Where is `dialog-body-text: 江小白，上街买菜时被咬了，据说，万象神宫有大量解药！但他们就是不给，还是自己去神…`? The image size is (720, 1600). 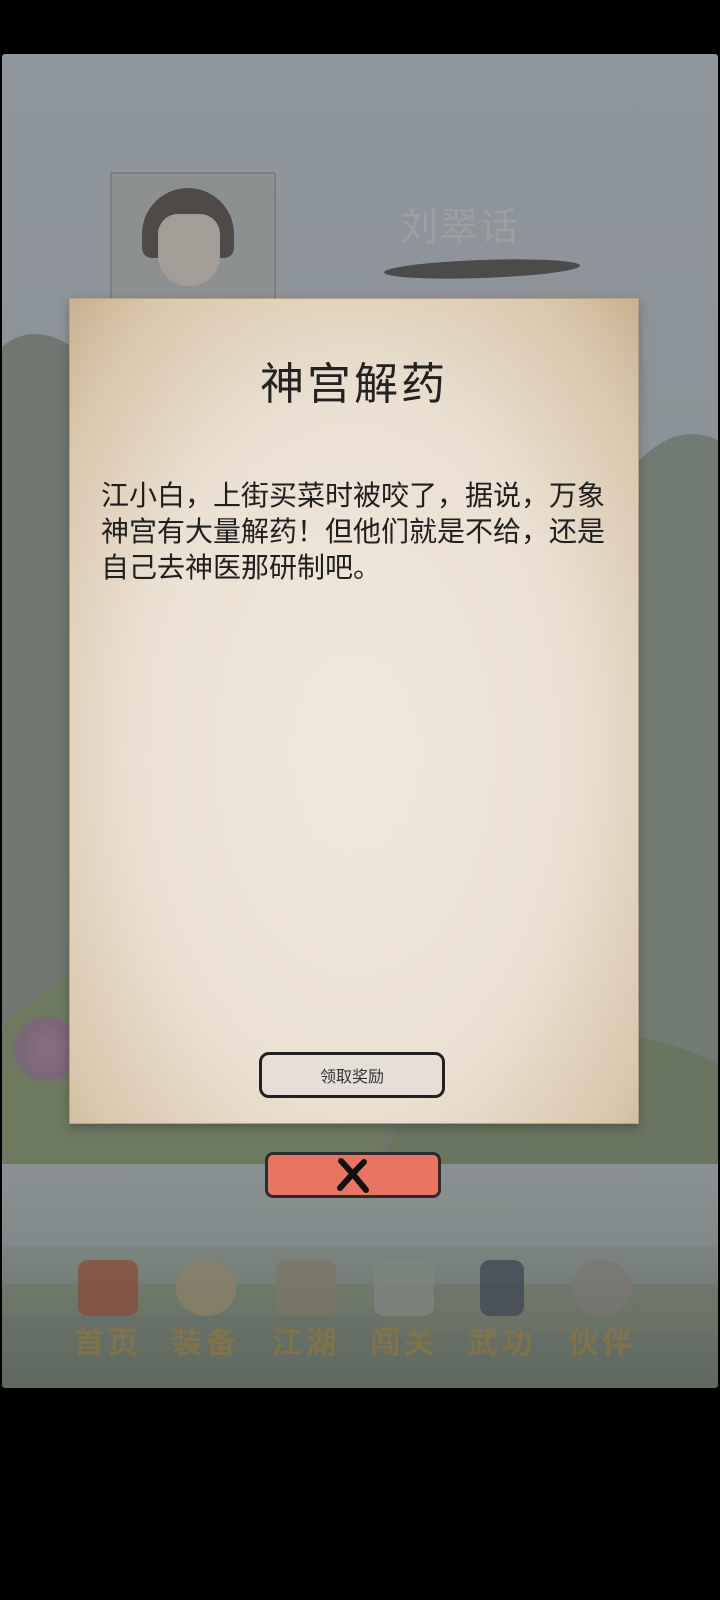
dialog-body-text: 江小白，上街买菜时被咬了，据说，万象神宫有大量解药！但他们就是不给，还是自己去神… is located at coordinates (353, 531).